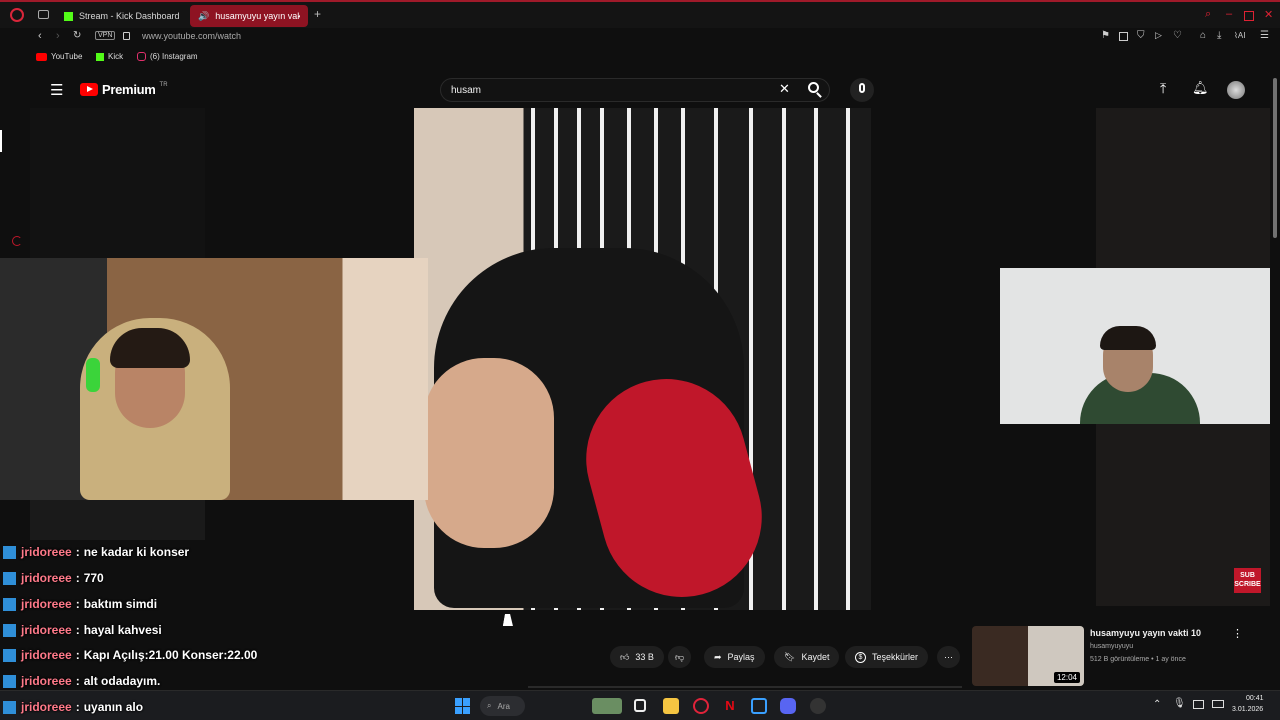  Describe the element at coordinates (1275, 378) in the screenshot. I see `page-scrollbar` at that location.